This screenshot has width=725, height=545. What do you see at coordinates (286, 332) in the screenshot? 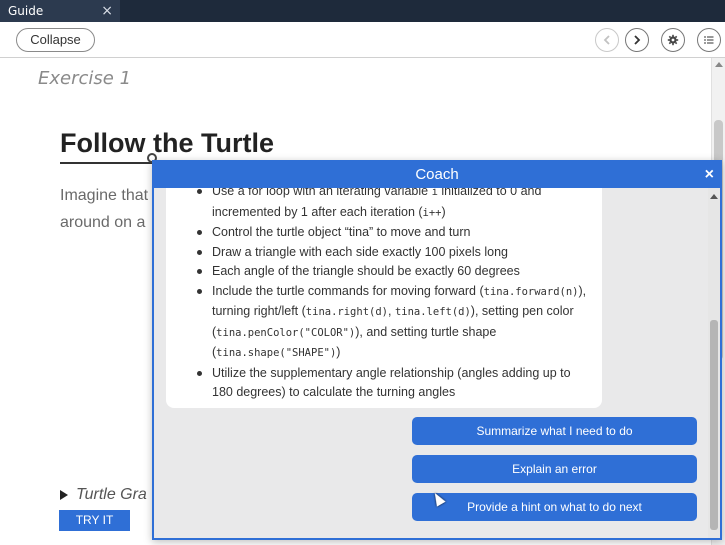
I see `code-snippet: tina.penColor("COLOR")` at bounding box center [286, 332].